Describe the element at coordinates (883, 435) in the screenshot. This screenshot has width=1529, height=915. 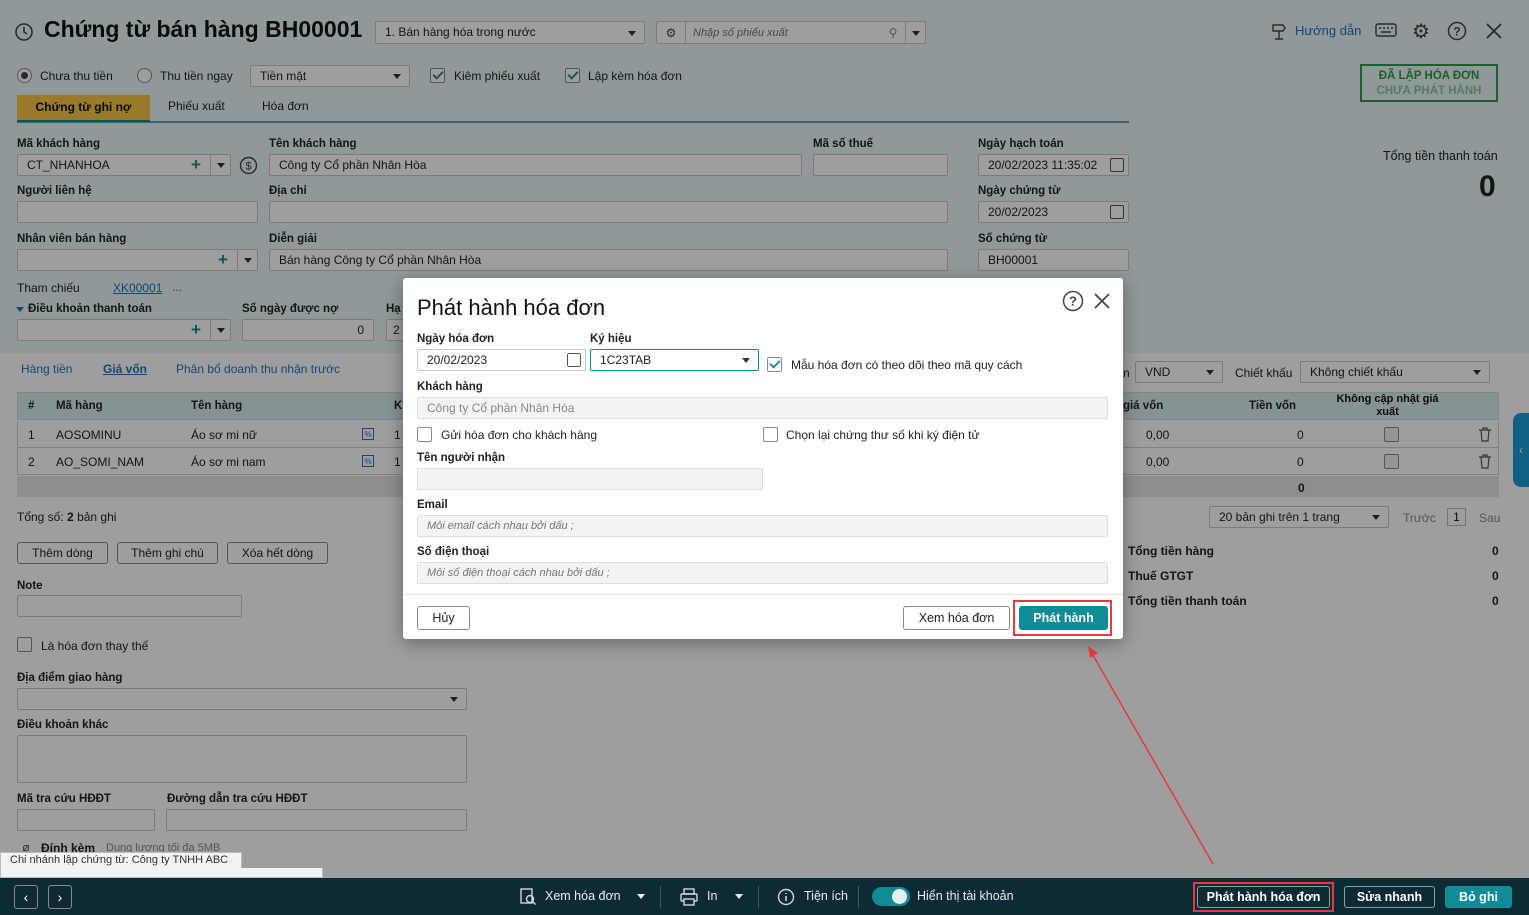
I see `reselect-cert-label: Chọn lại chứng thư số khi ký điện tử` at that location.